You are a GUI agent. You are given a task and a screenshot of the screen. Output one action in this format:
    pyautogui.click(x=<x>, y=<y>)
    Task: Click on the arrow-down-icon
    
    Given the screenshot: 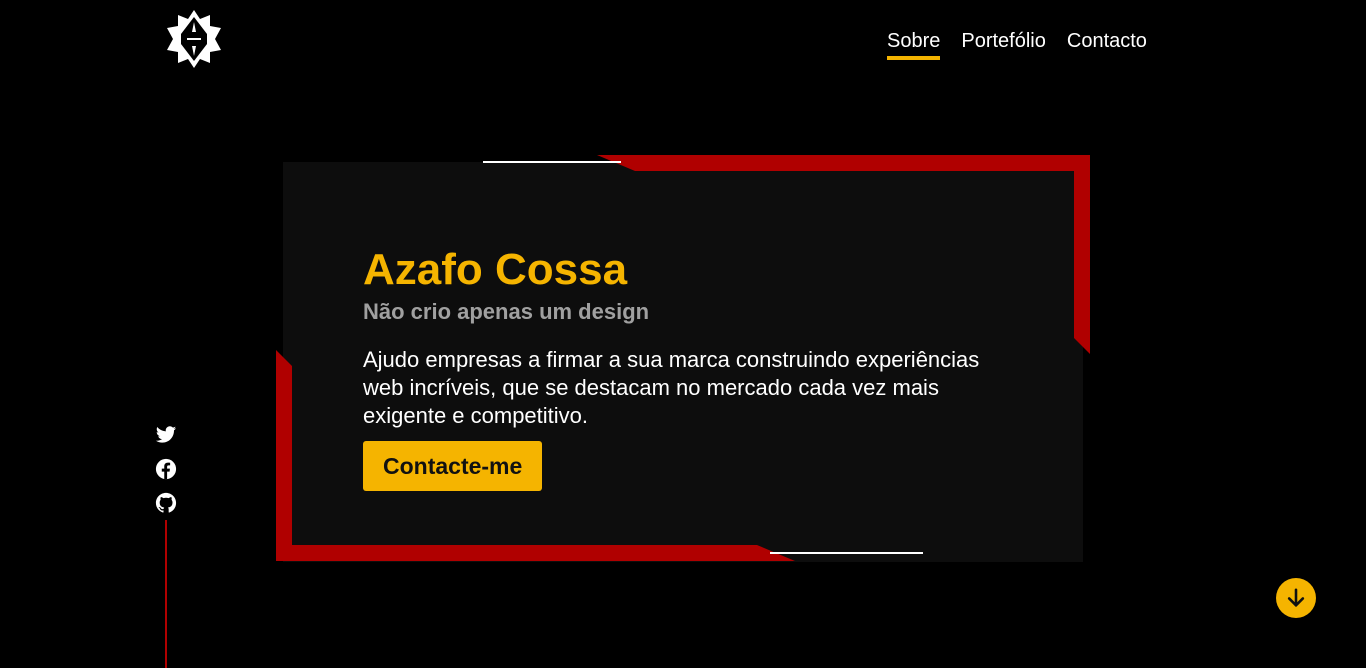 What is the action you would take?
    pyautogui.click(x=1296, y=597)
    